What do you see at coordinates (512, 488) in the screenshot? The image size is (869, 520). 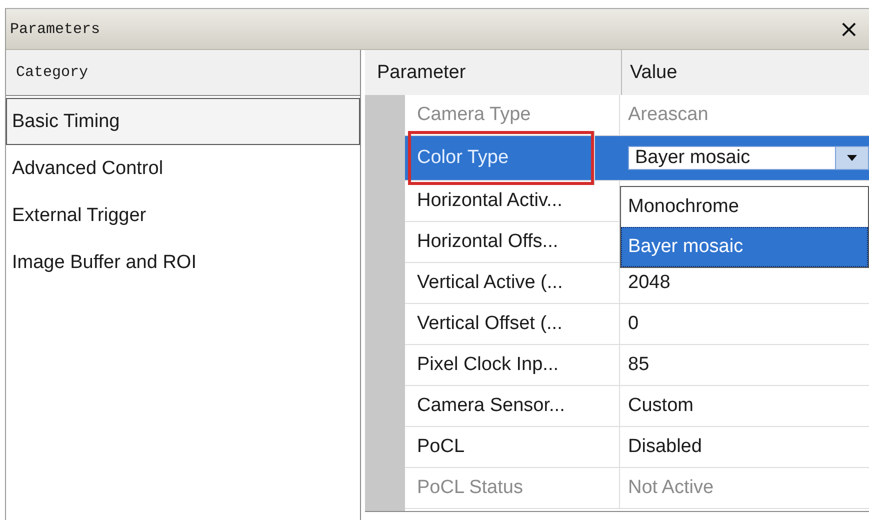 I see `parameter-name: PoCL Status` at bounding box center [512, 488].